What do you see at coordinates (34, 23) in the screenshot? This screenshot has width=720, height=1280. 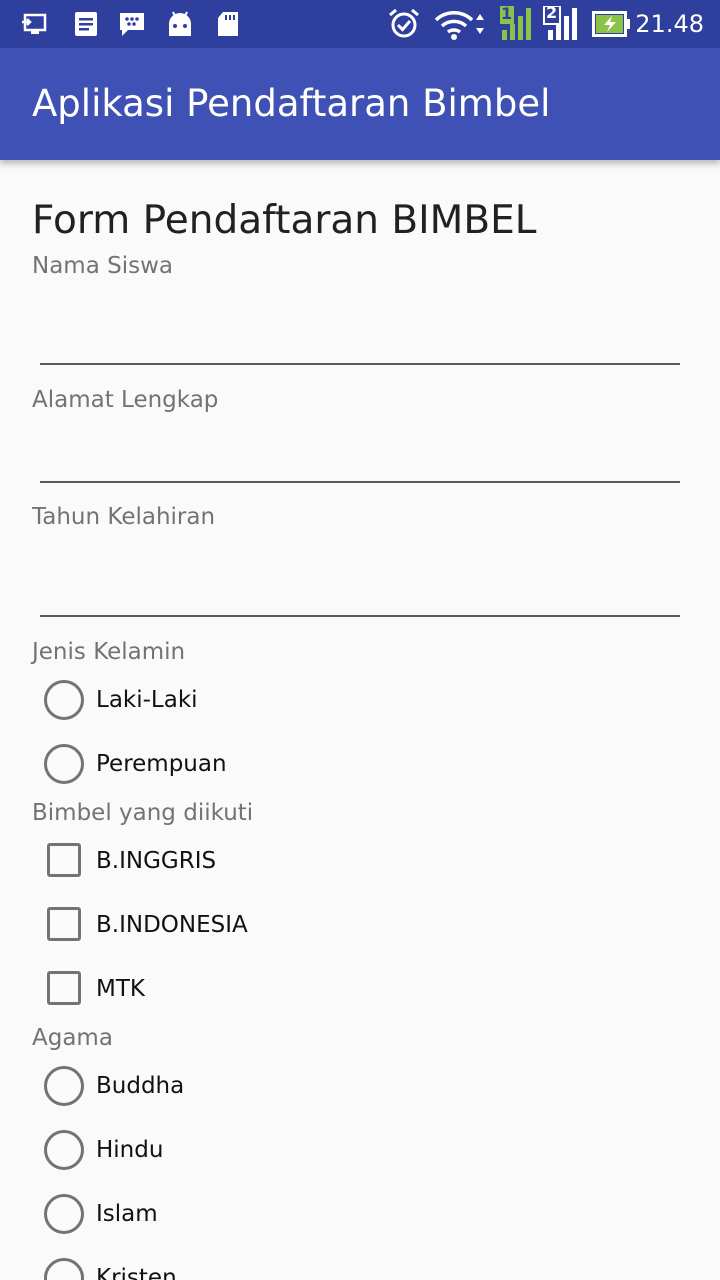 I see `screen-cast-icon` at bounding box center [34, 23].